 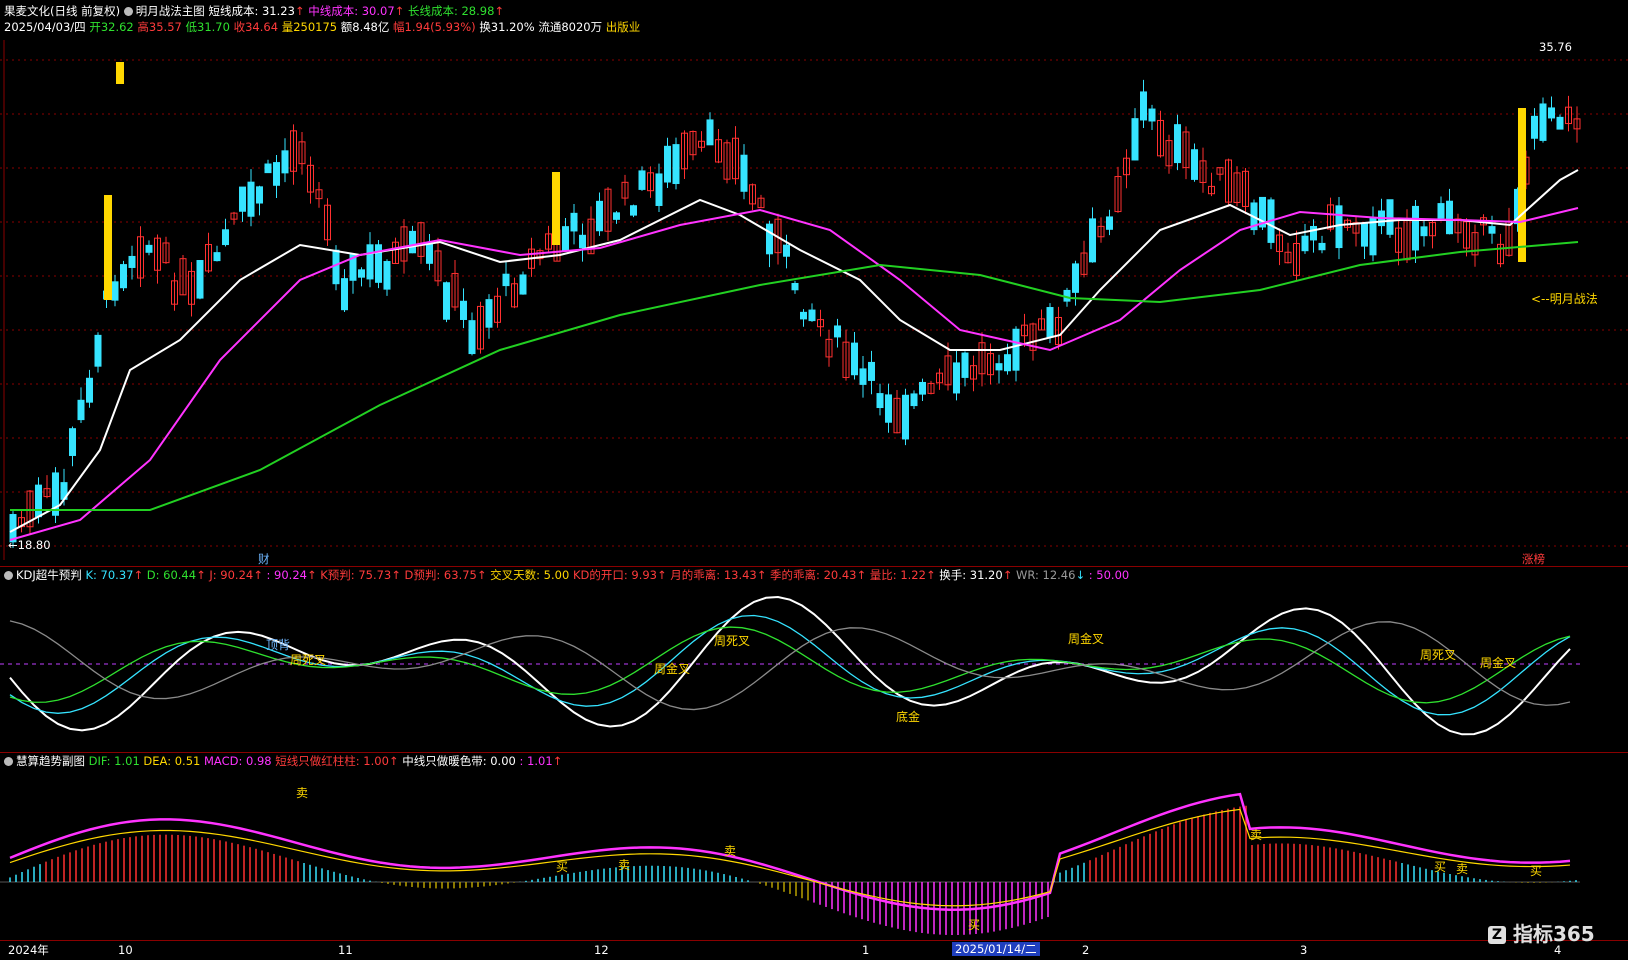 What do you see at coordinates (29, 545) in the screenshot?
I see `min-price-label: ←18.80` at bounding box center [29, 545].